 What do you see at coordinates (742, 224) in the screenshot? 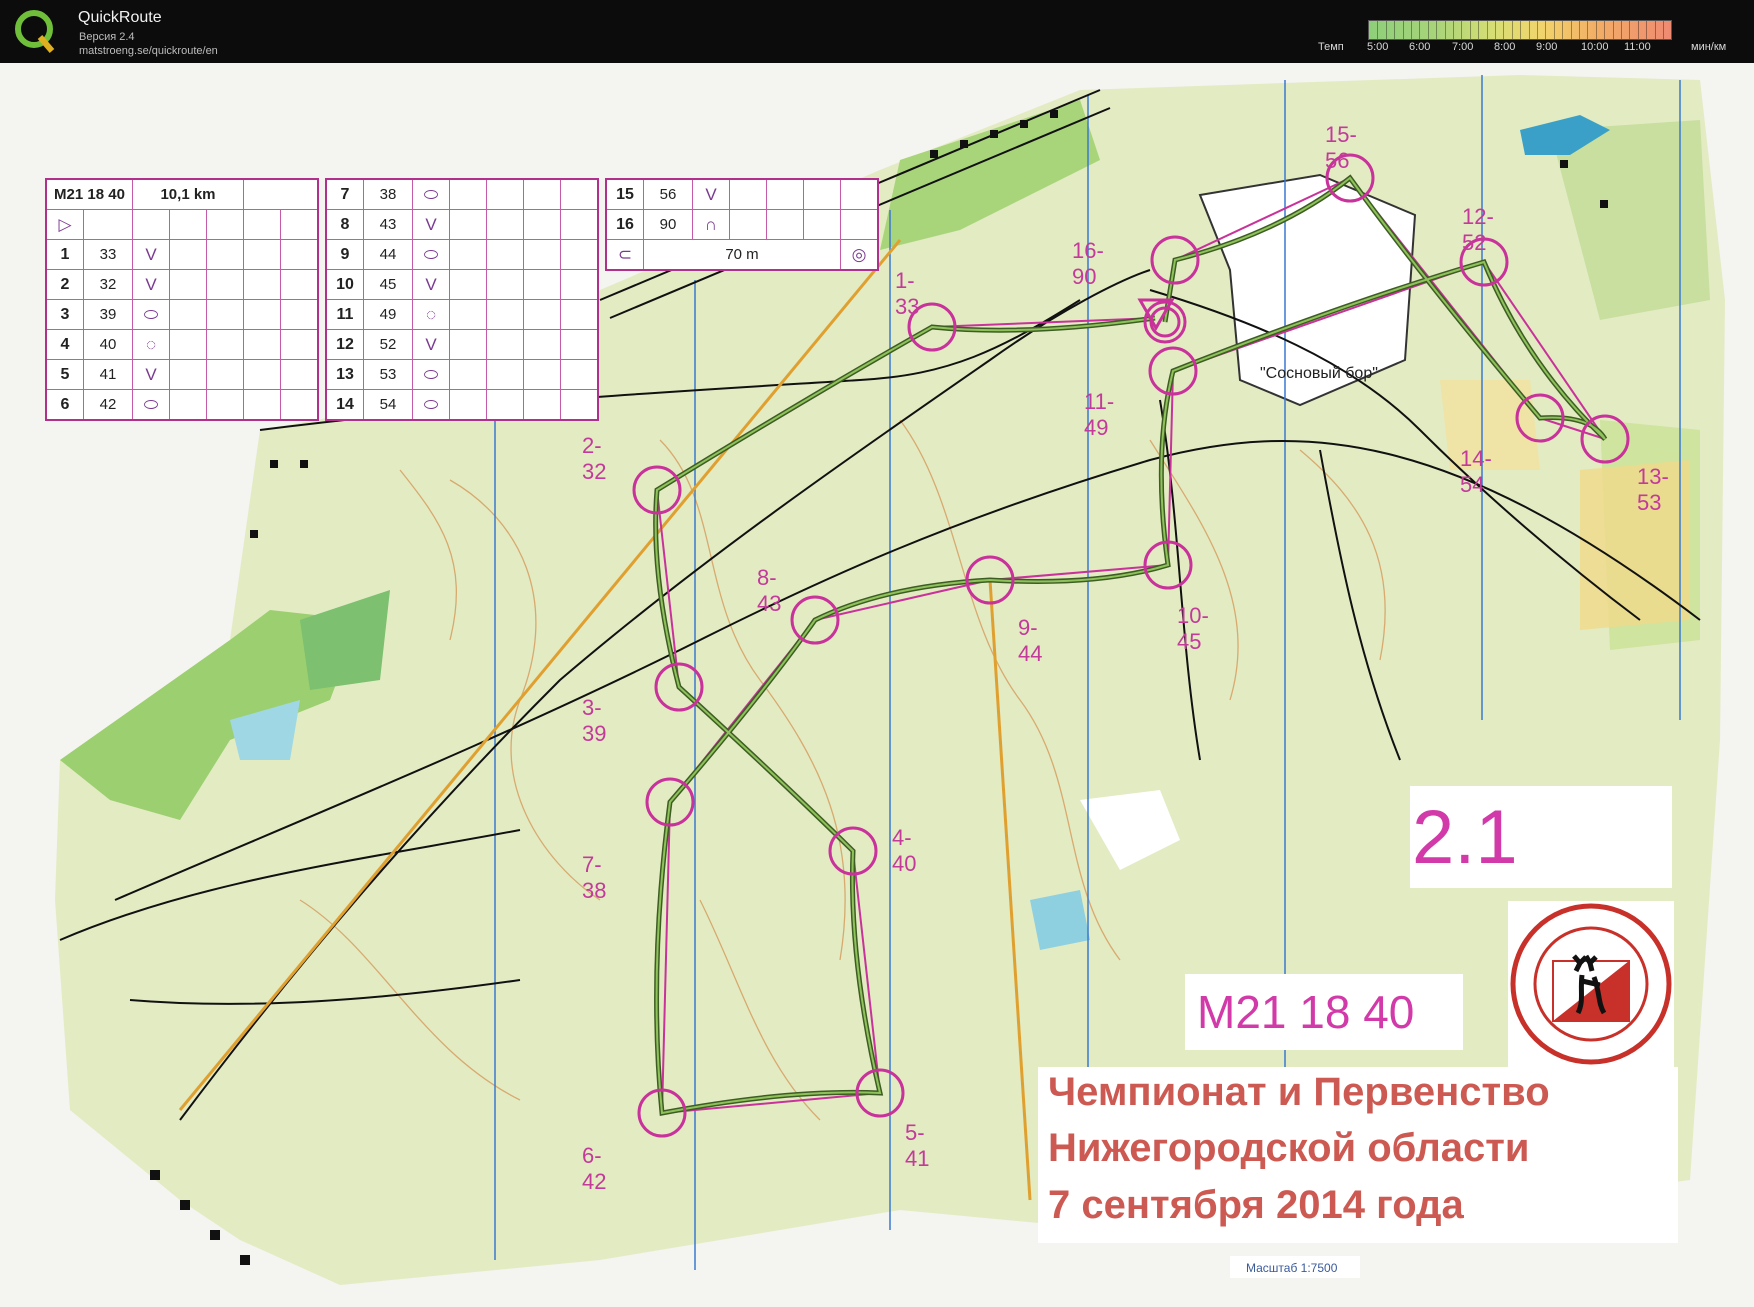
I see `control-description-table-3: 15 56 V 16 90 ∩ ⊂ 70 m ◎` at bounding box center [742, 224].